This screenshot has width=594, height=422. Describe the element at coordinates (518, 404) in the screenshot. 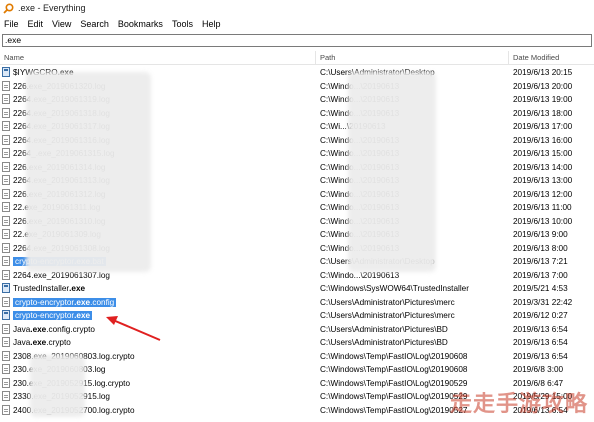

I see `watermark: 走走手游攻略` at that location.